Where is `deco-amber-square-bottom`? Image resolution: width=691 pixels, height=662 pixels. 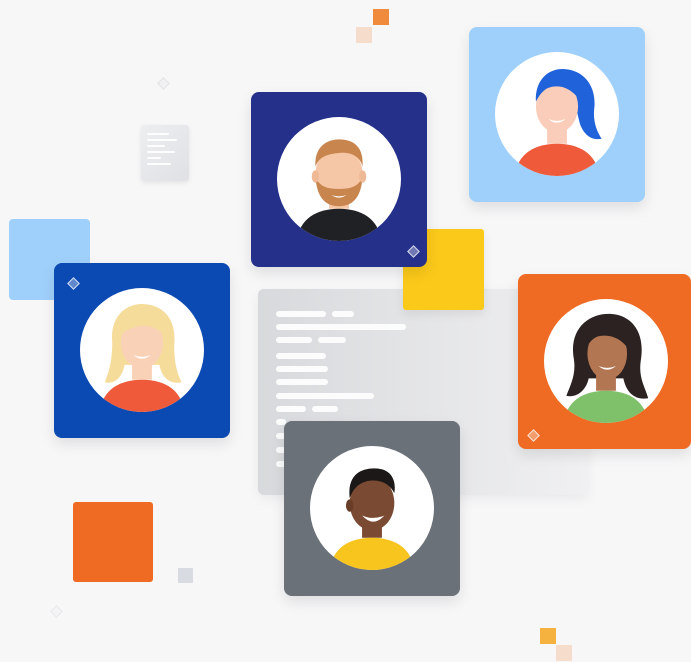 deco-amber-square-bottom is located at coordinates (548, 636).